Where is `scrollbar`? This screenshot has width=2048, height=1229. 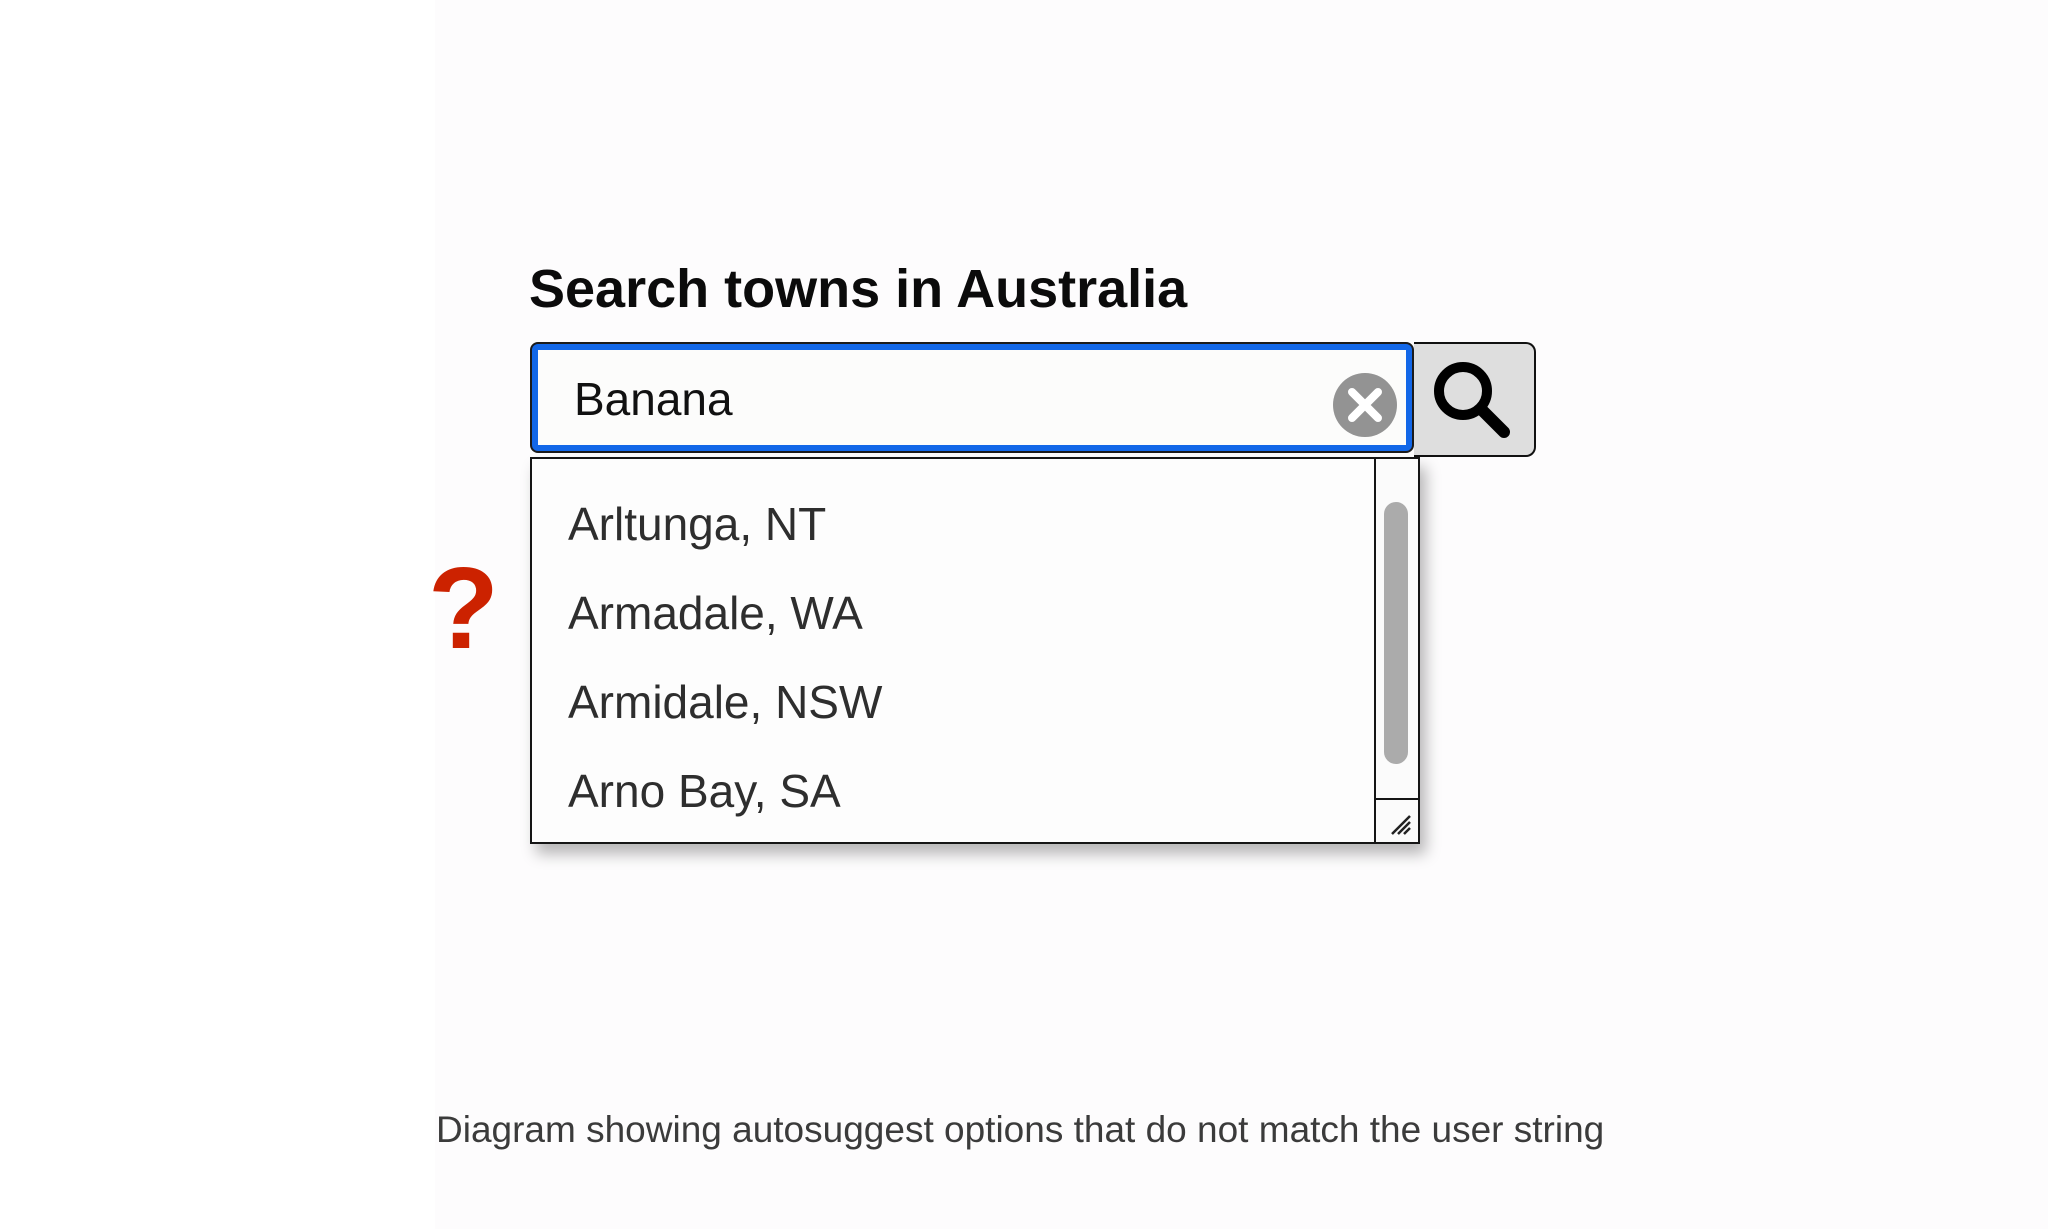 scrollbar is located at coordinates (1396, 650).